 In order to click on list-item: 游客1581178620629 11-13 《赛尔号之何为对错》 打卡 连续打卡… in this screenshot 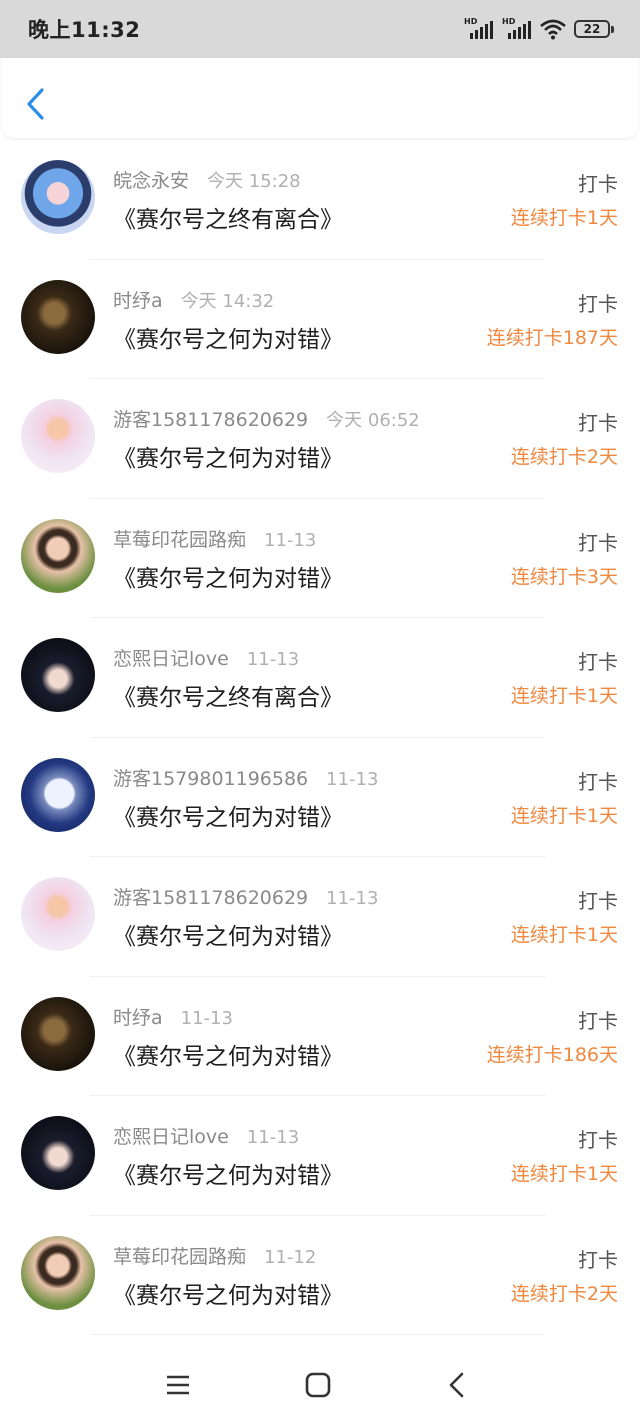, I will do `click(320, 917)`.